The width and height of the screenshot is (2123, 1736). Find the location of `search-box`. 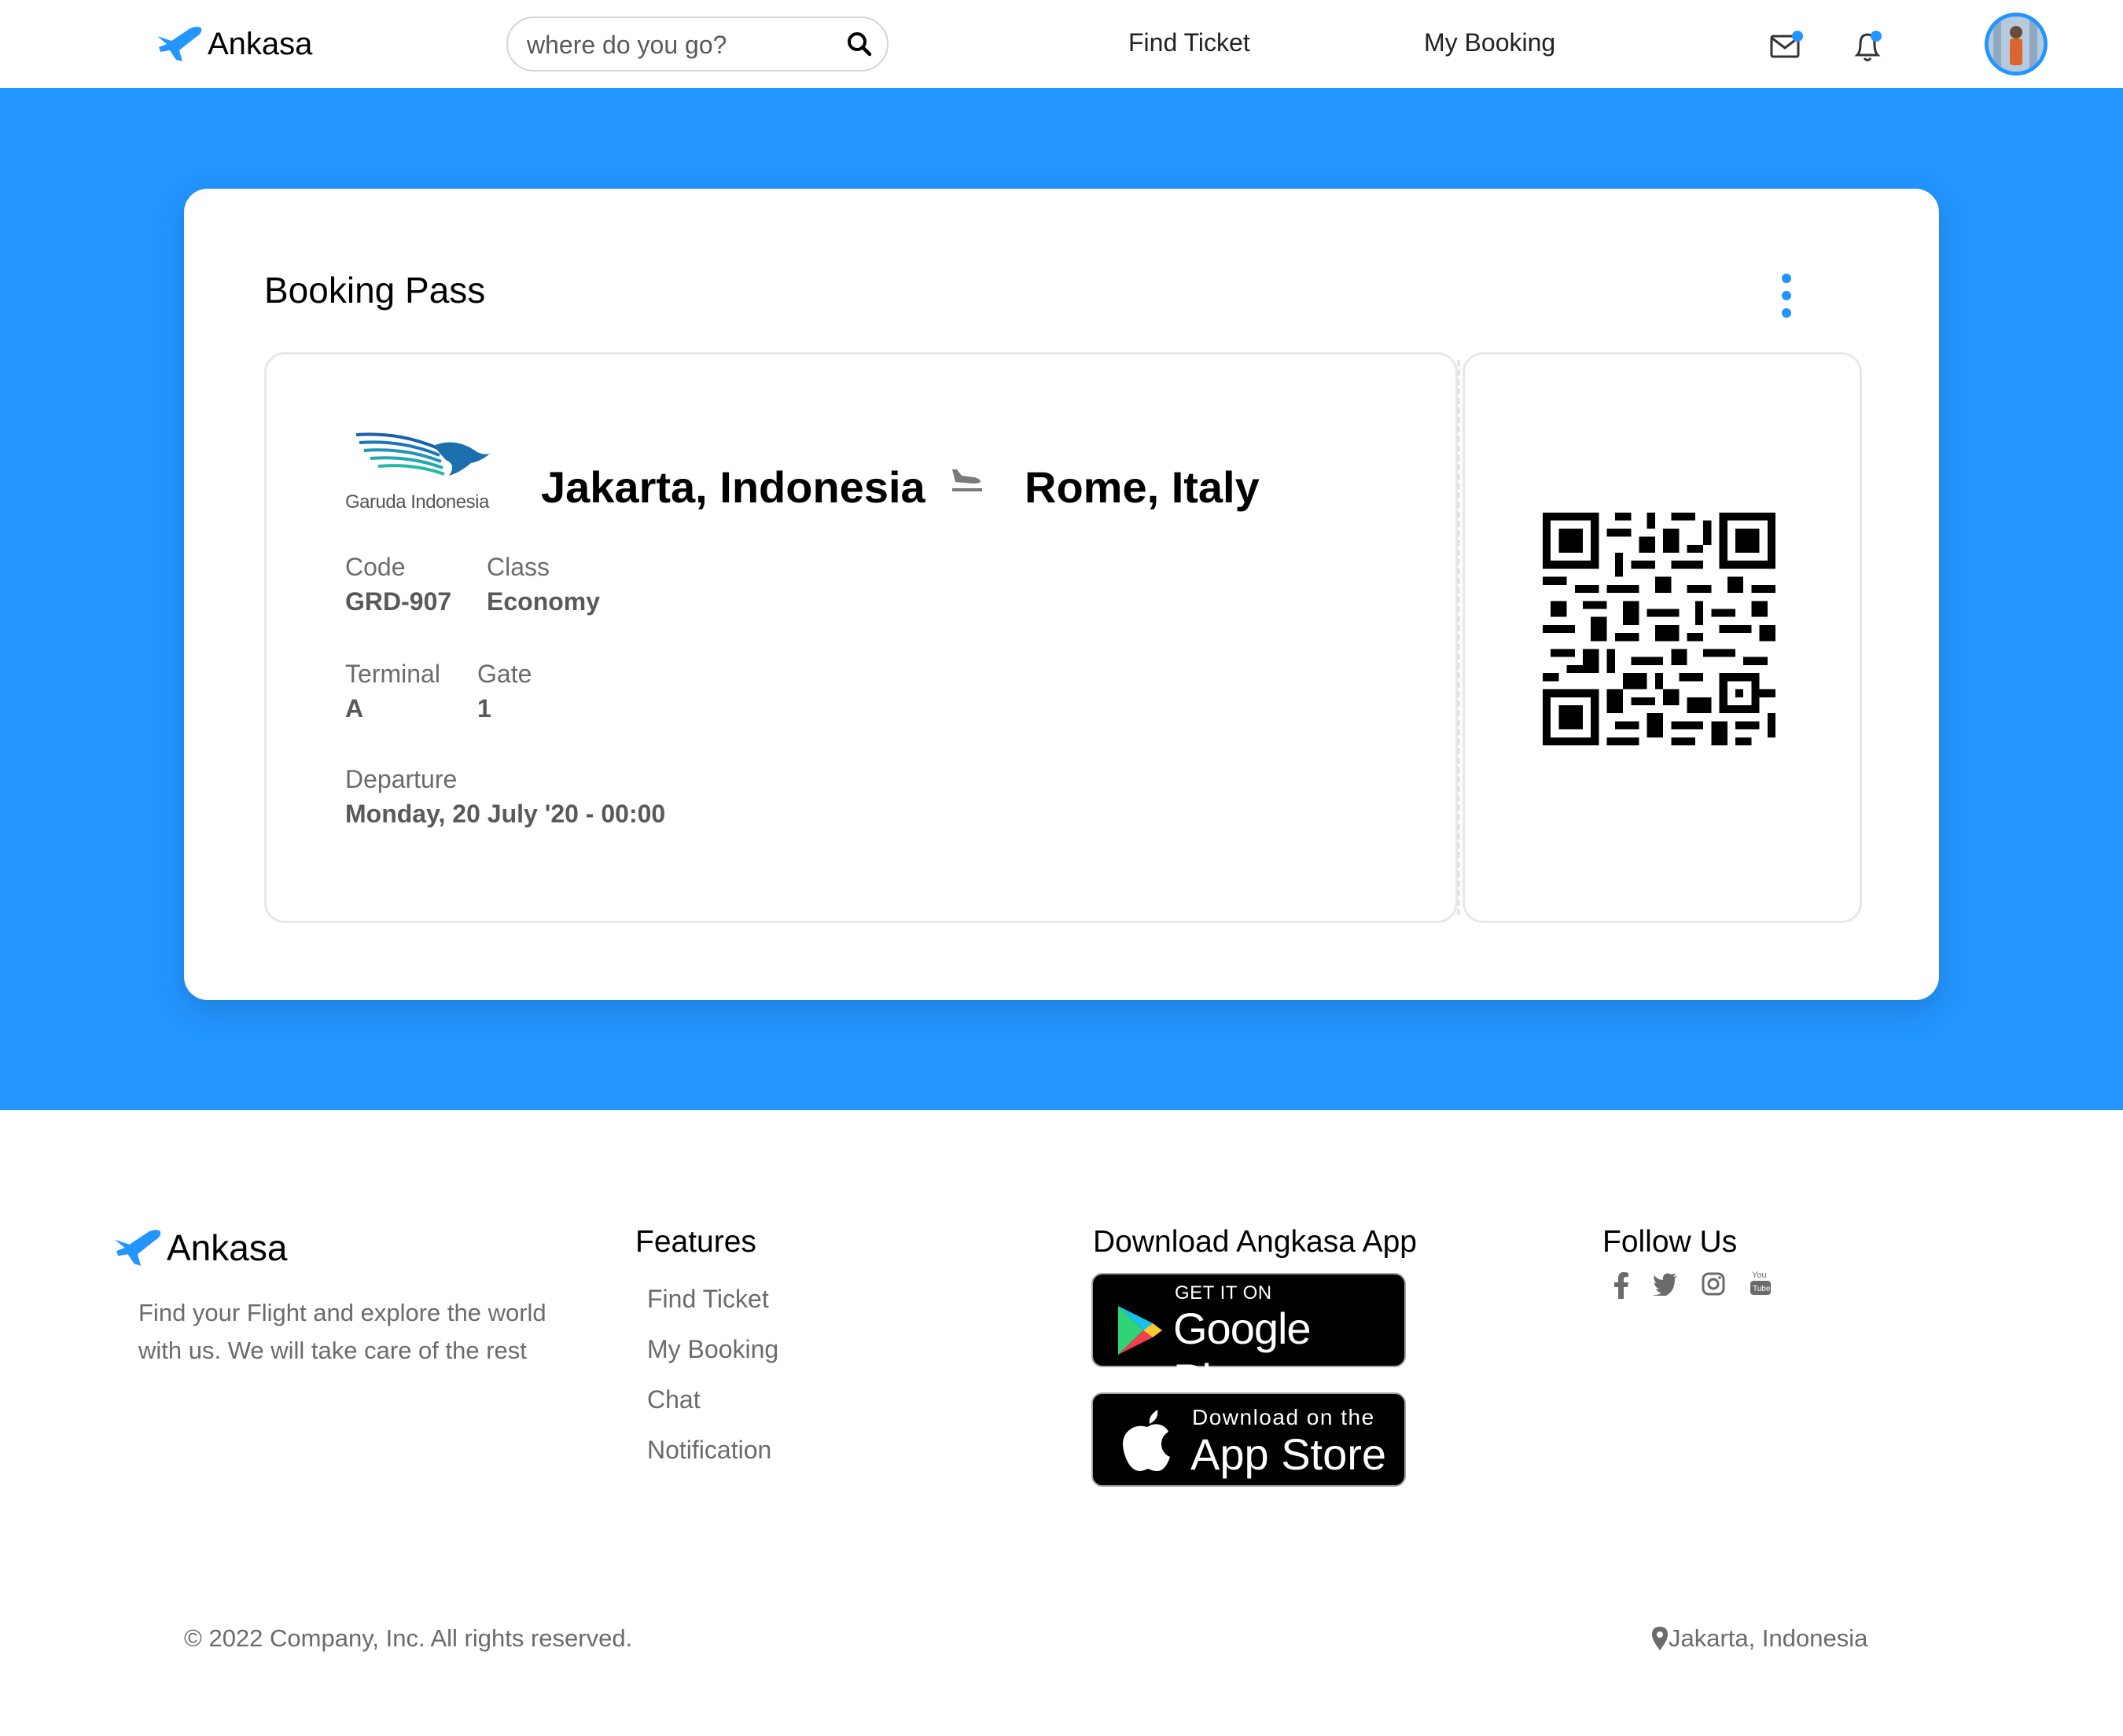

search-box is located at coordinates (697, 45).